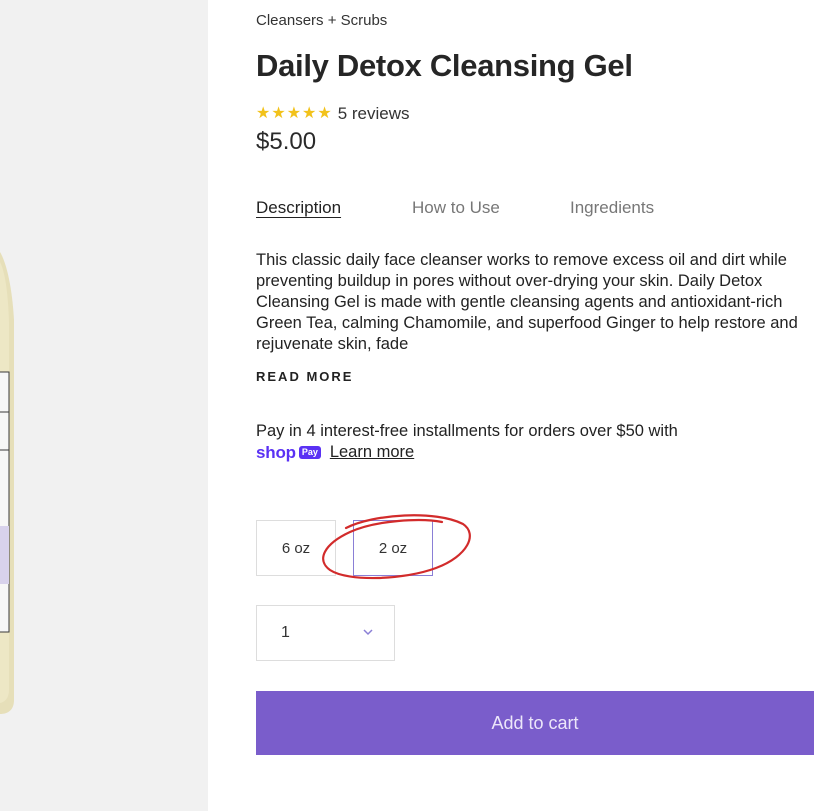  I want to click on tab-description: Description, so click(298, 208).